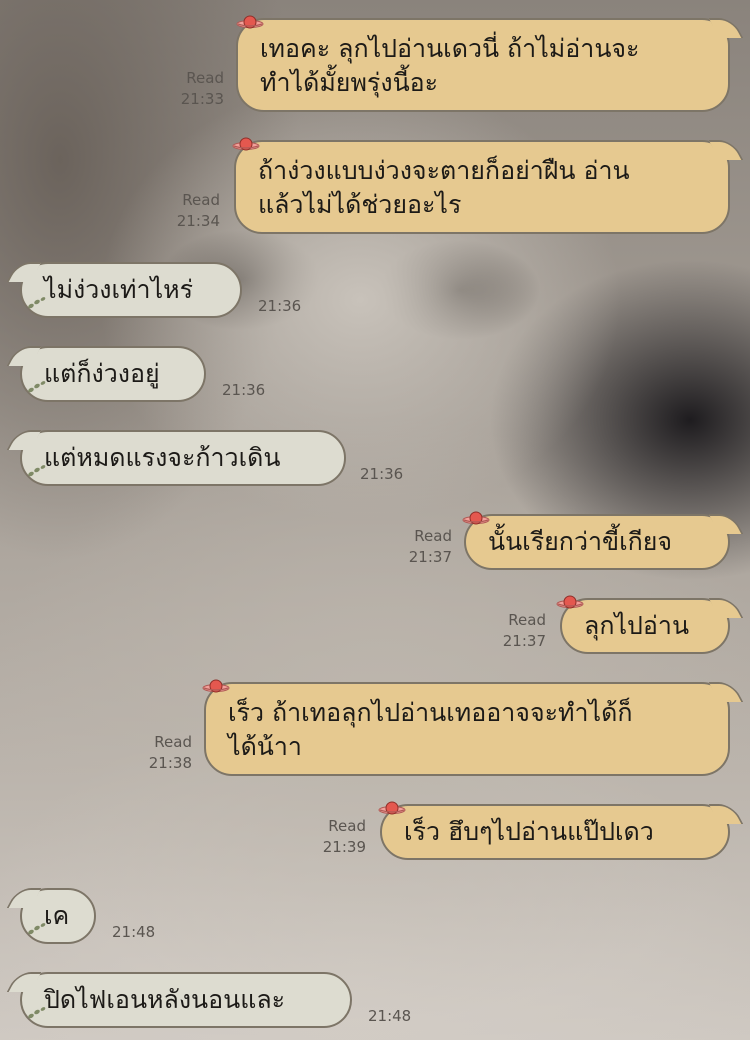 The width and height of the screenshot is (750, 1040). Describe the element at coordinates (188, 211) in the screenshot. I see `message-meta: Read 21:34` at that location.